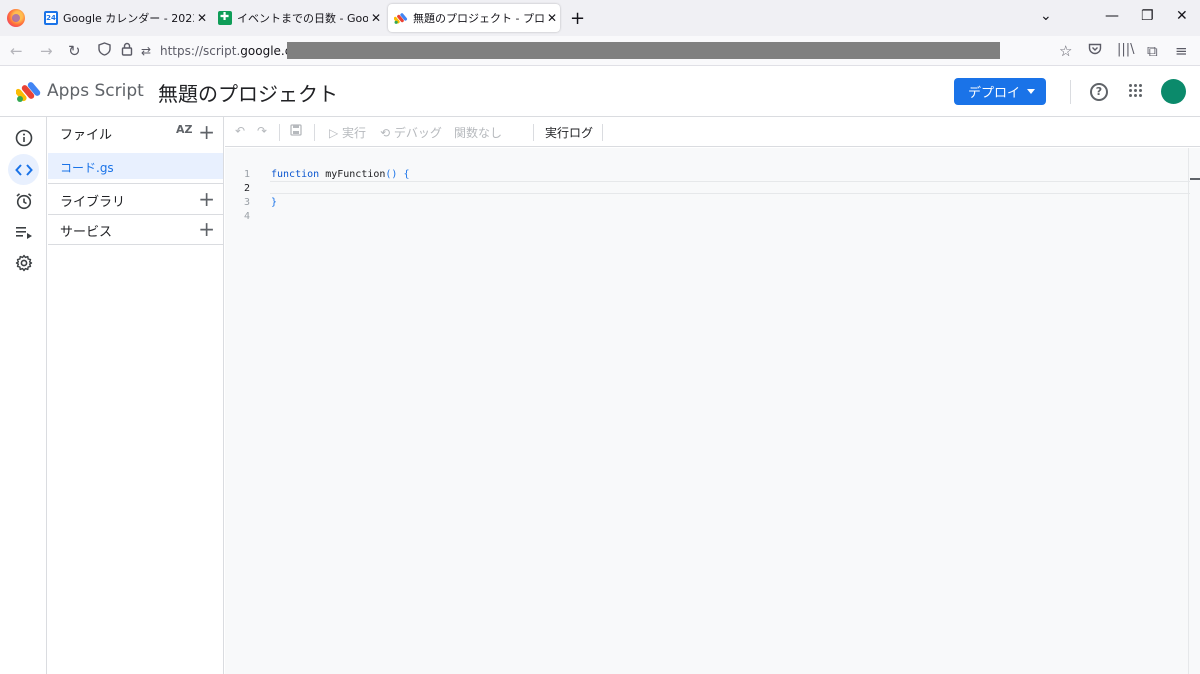 Image resolution: width=1200 pixels, height=674 pixels. I want to click on tab-title: 無題のプロジェクト - プロジェクト編集, so click(478, 18).